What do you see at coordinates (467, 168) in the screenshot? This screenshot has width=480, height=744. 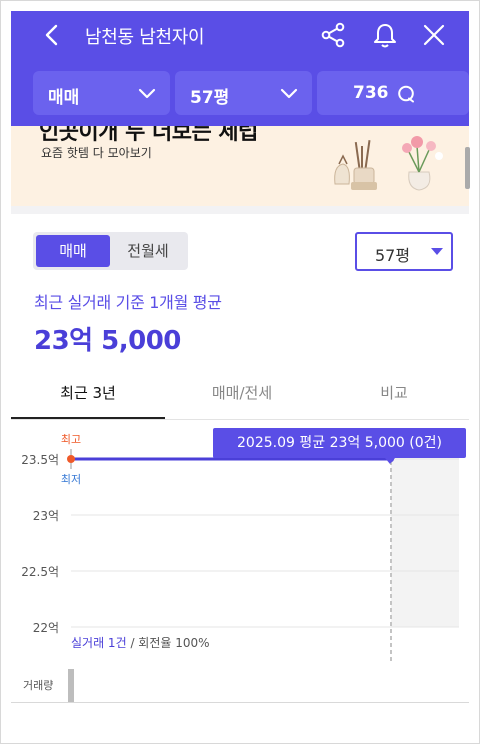 I see `banner-scrollbar` at bounding box center [467, 168].